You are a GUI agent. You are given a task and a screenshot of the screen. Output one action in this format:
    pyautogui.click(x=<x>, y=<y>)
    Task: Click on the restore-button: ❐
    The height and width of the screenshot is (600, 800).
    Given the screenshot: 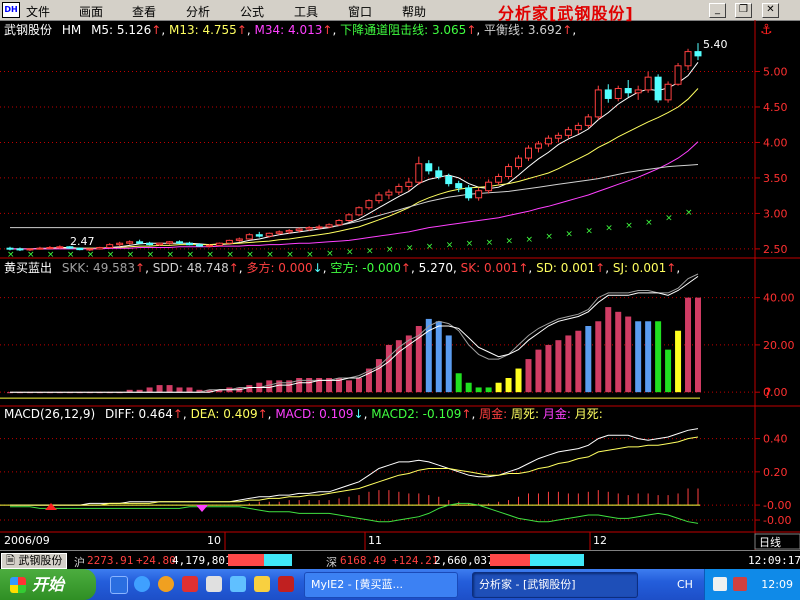 What is the action you would take?
    pyautogui.click(x=743, y=10)
    